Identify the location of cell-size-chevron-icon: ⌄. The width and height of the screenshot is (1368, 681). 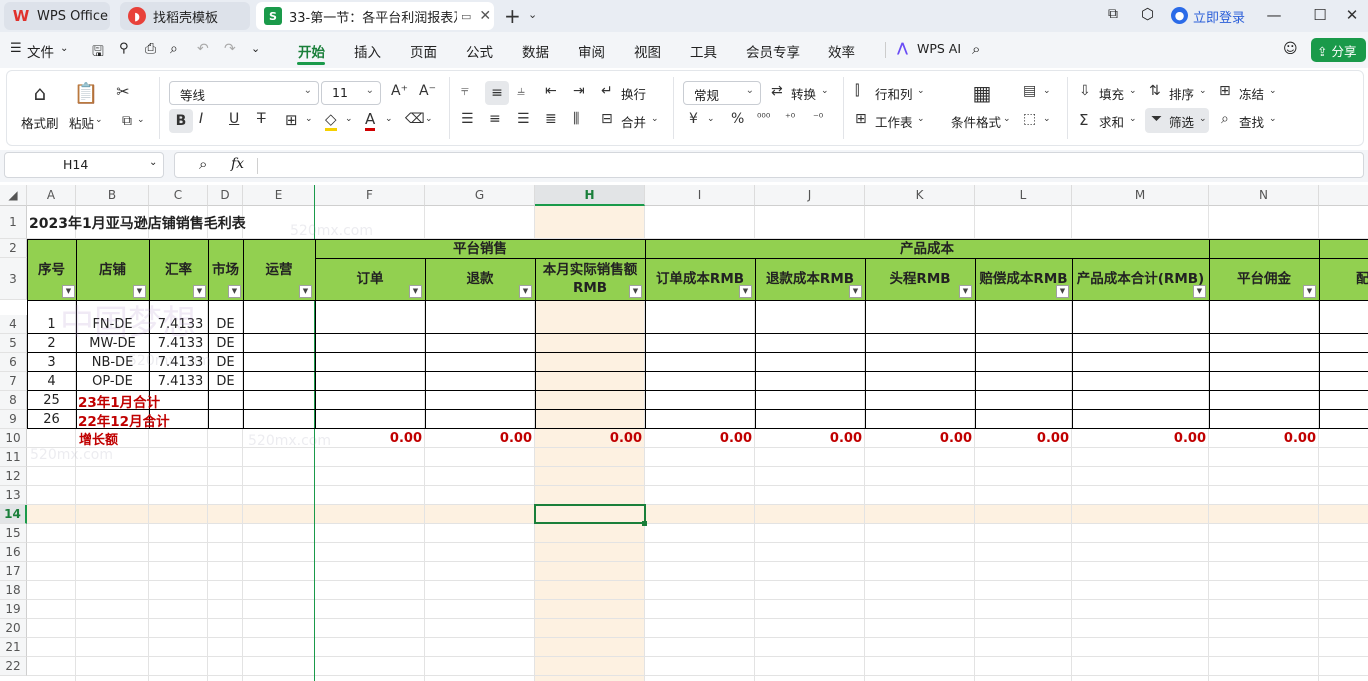
(1047, 119).